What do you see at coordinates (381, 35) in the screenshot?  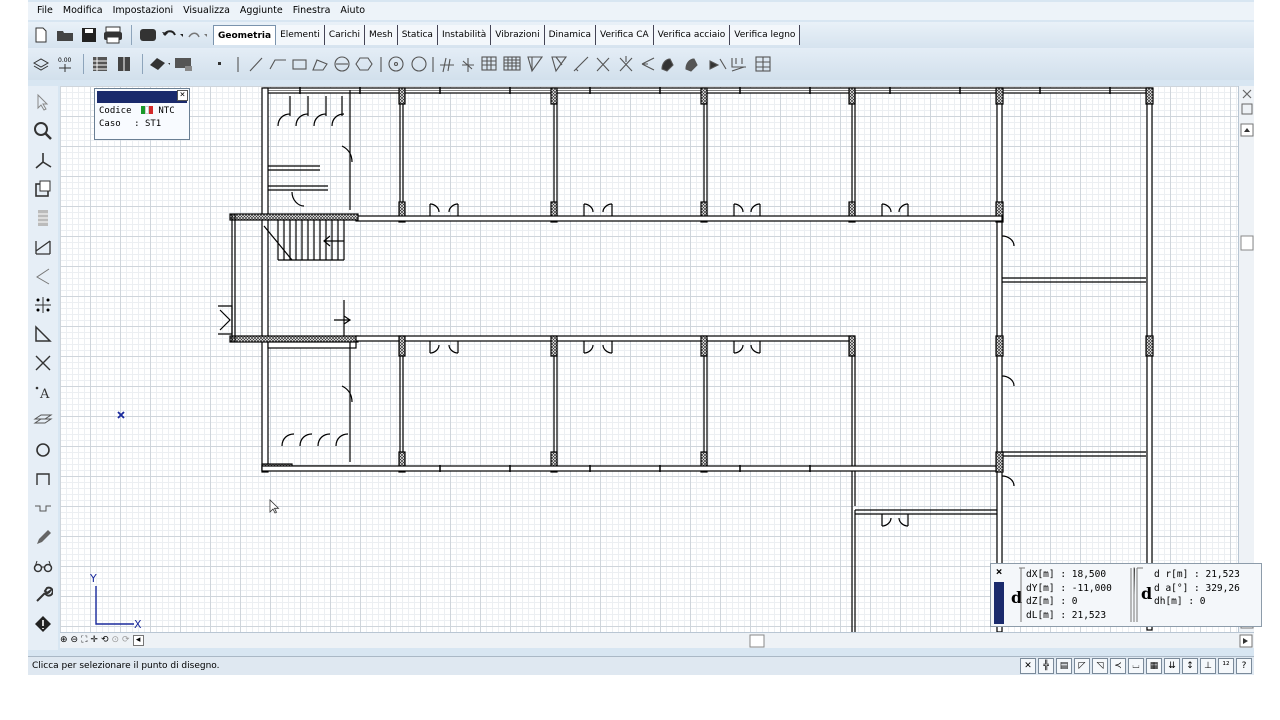 I see `tab-mesh: Mesh` at bounding box center [381, 35].